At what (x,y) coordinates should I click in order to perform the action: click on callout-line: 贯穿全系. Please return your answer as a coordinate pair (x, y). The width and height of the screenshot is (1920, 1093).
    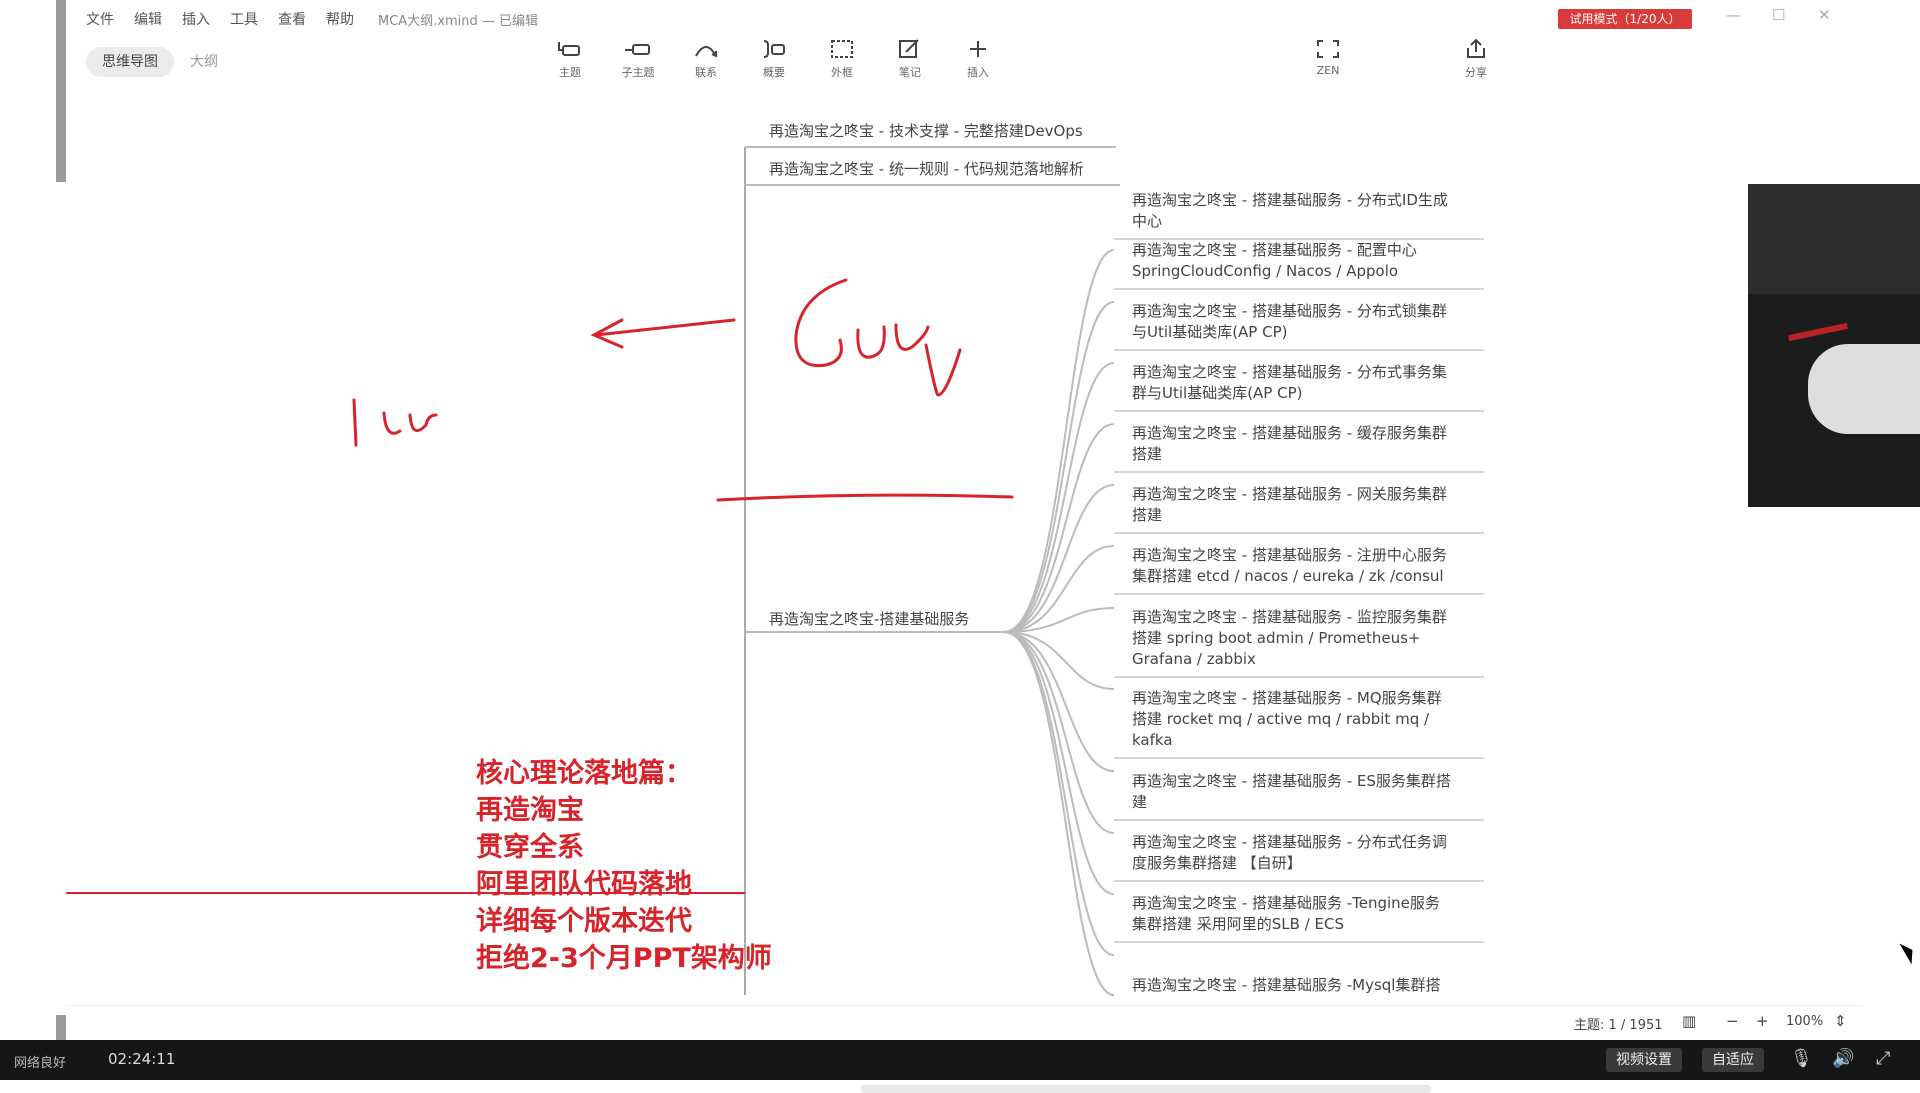
    Looking at the image, I should click on (530, 847).